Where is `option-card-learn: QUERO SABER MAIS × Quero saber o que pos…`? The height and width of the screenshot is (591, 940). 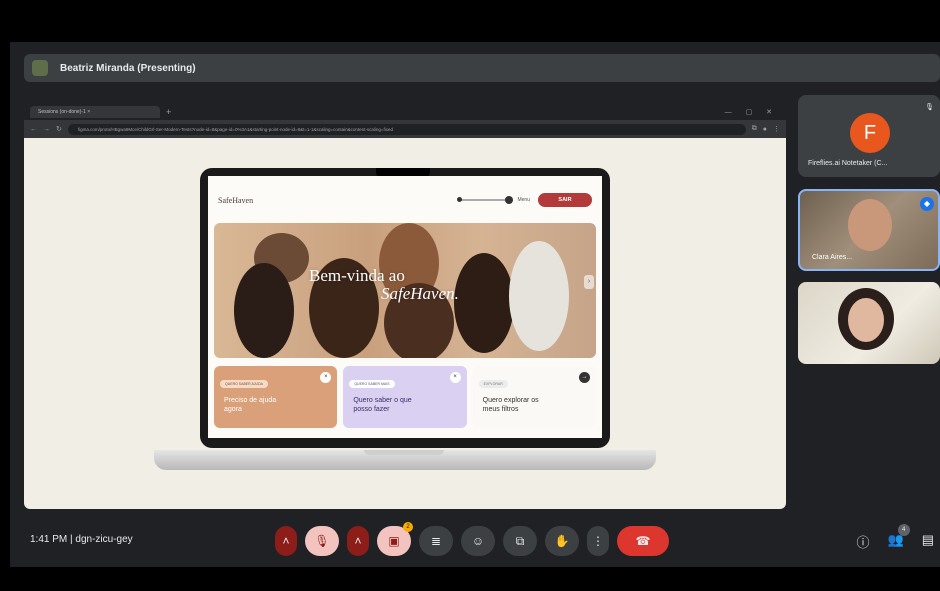 option-card-learn: QUERO SABER MAIS × Quero saber o que pos… is located at coordinates (405, 397).